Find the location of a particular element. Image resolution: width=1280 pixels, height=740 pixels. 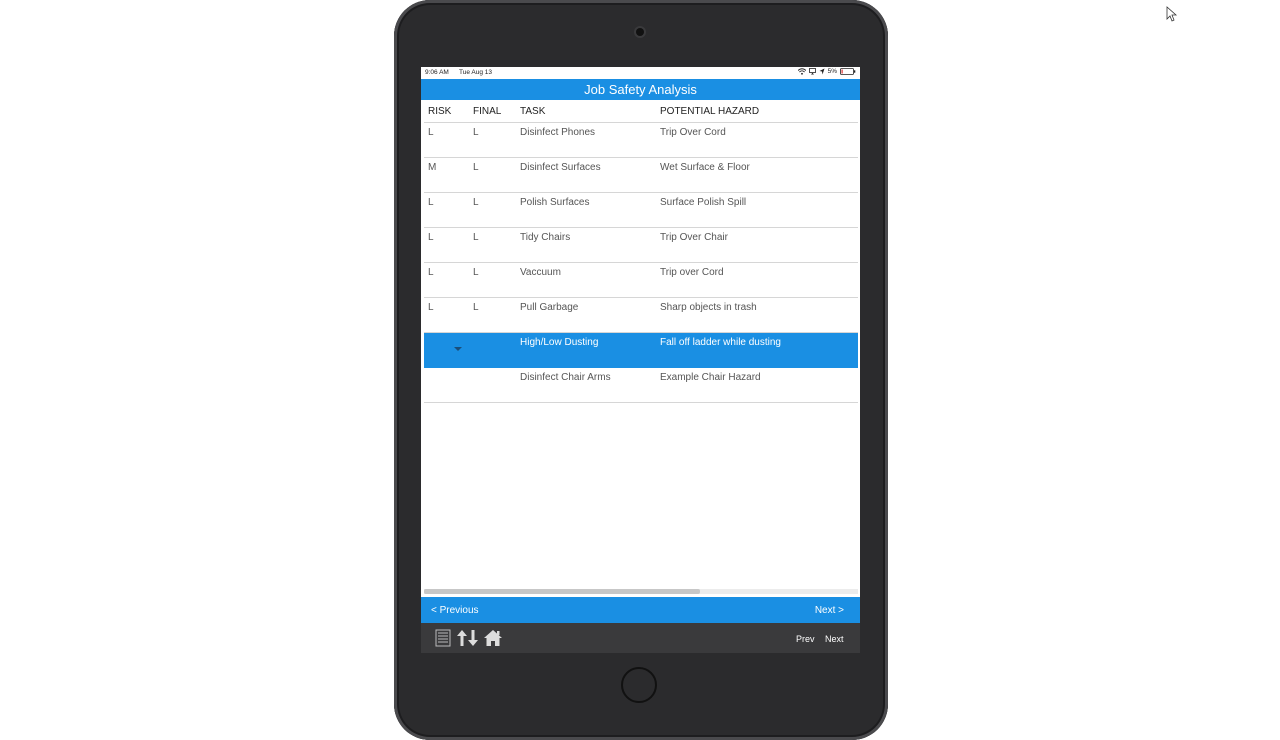

task-cell: Tidy Chairs is located at coordinates (545, 237).